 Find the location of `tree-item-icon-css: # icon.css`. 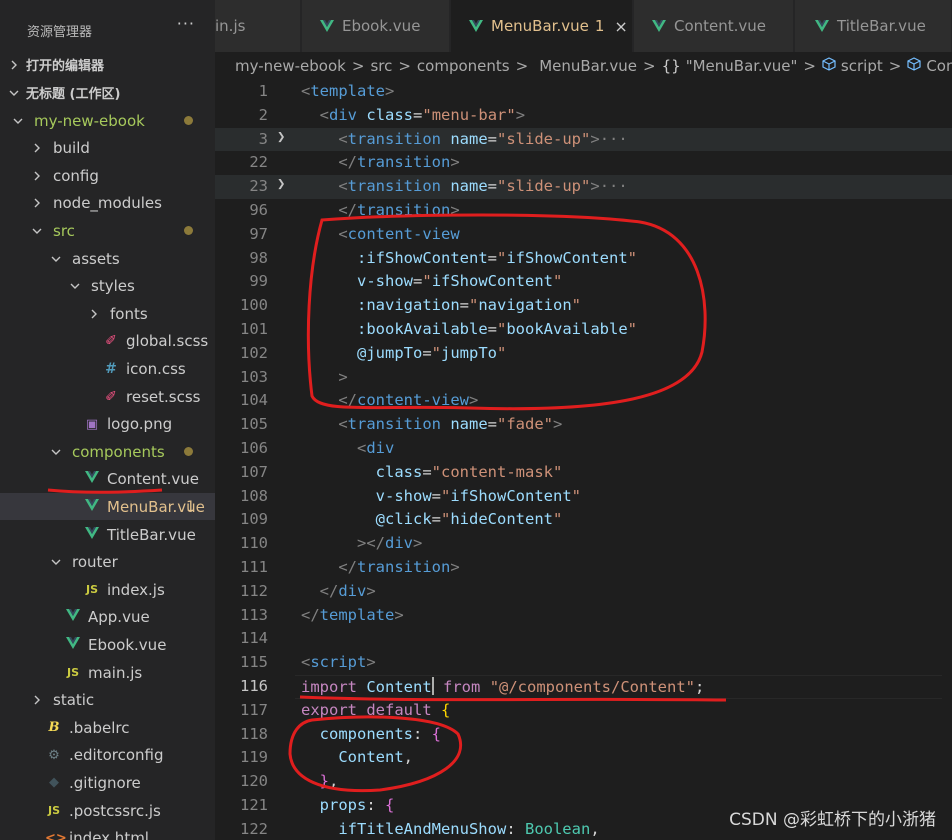

tree-item-icon-css: # icon.css is located at coordinates (107, 368).